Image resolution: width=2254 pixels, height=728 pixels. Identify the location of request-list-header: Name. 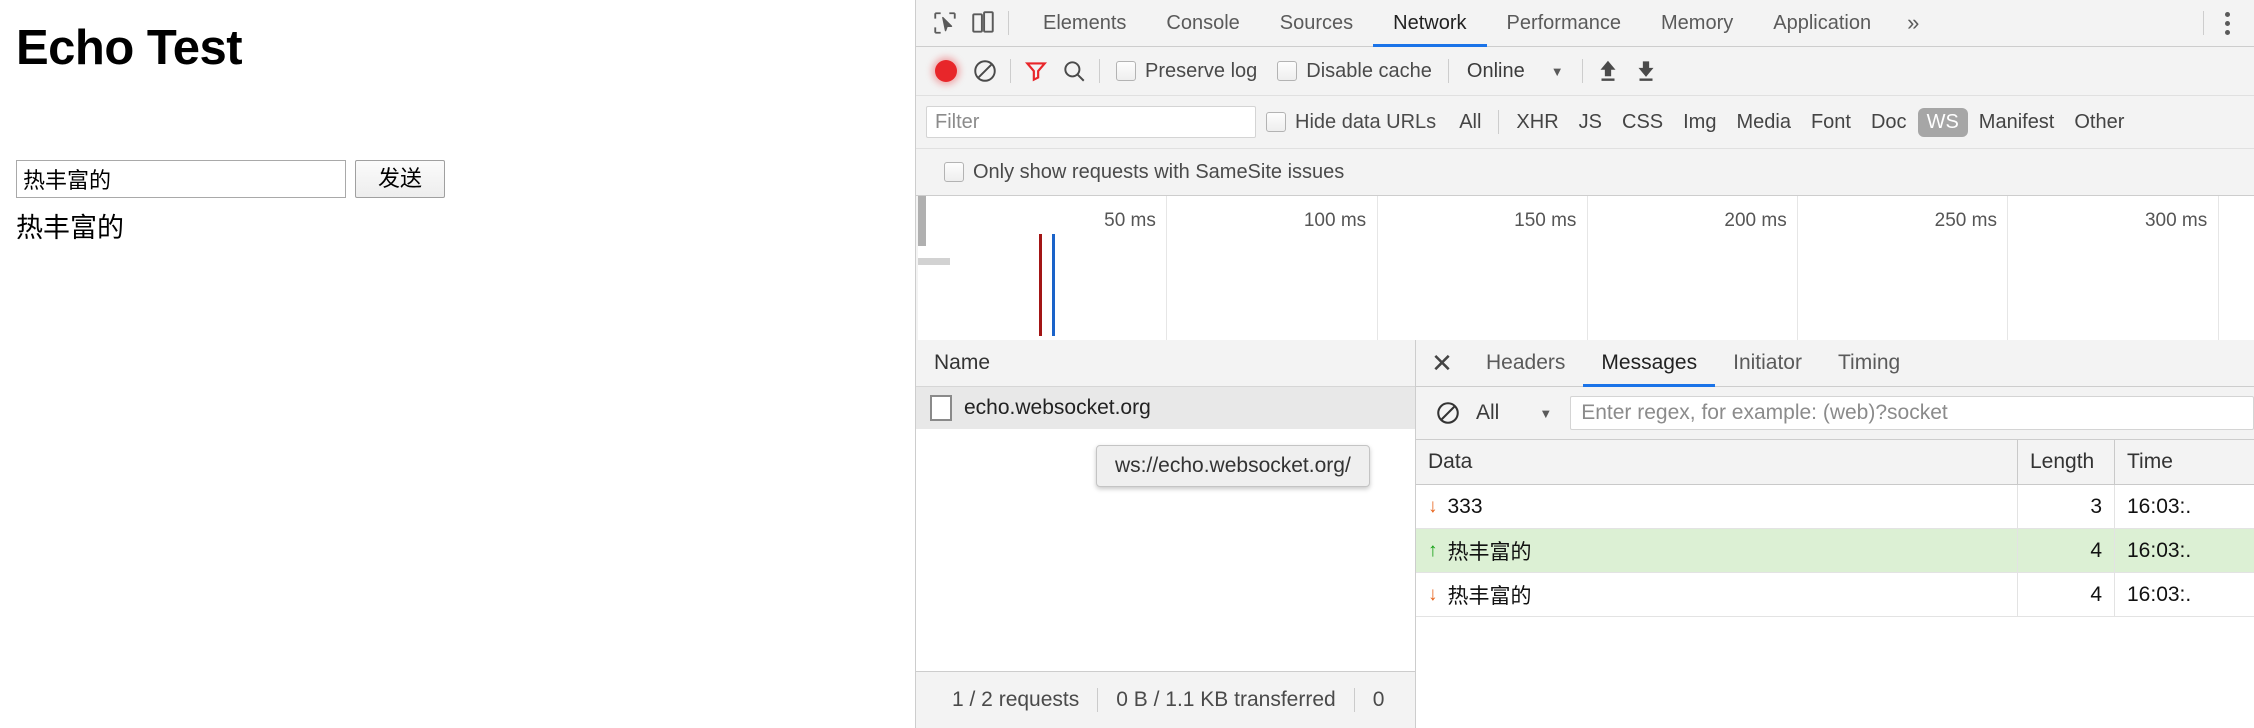
(1165, 363).